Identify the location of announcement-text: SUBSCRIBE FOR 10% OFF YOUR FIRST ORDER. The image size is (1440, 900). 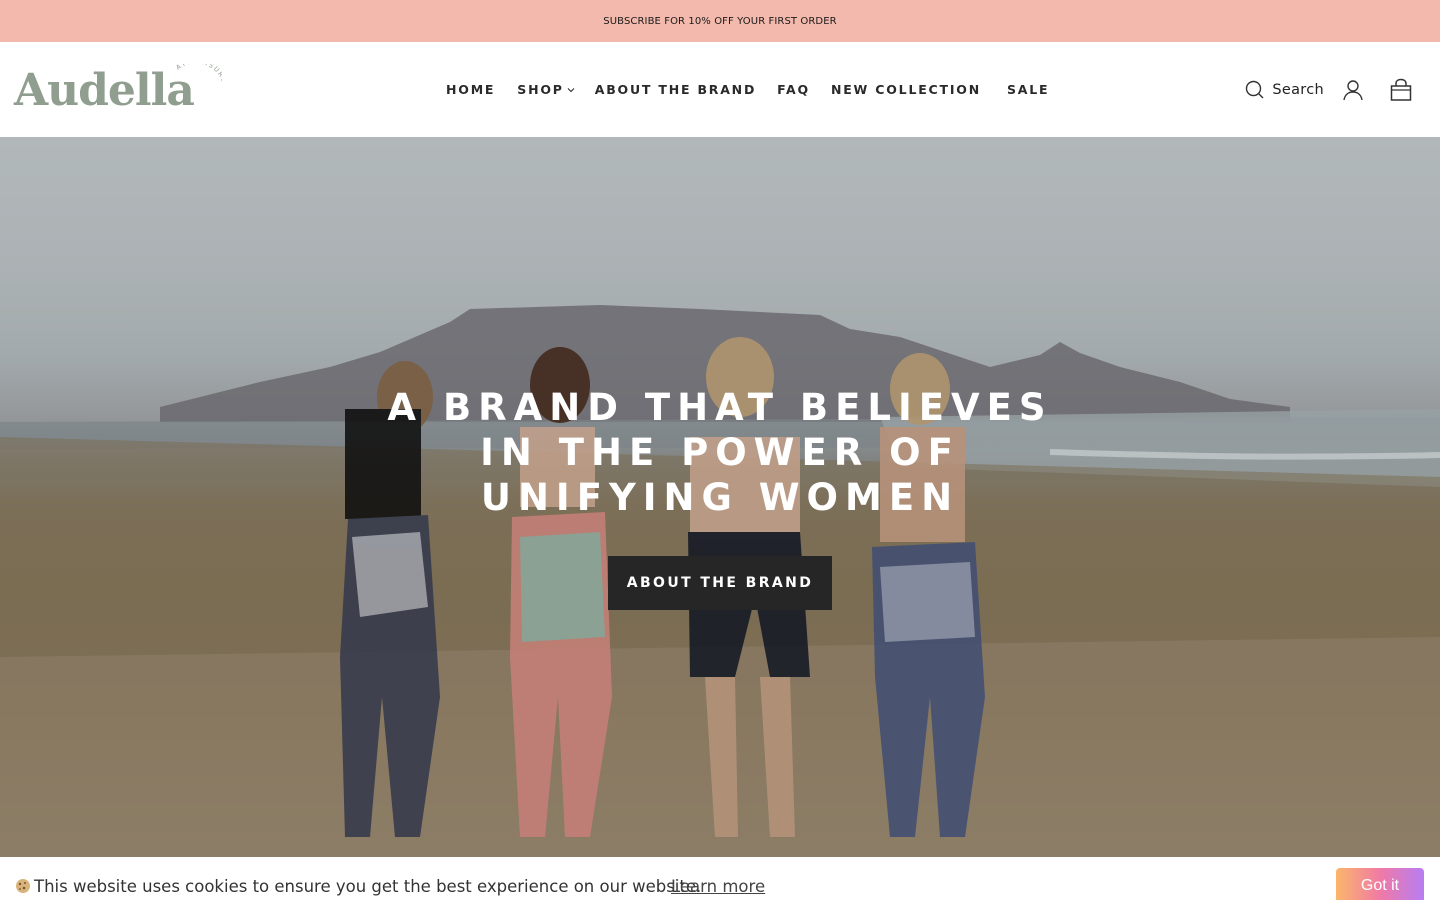
(719, 21).